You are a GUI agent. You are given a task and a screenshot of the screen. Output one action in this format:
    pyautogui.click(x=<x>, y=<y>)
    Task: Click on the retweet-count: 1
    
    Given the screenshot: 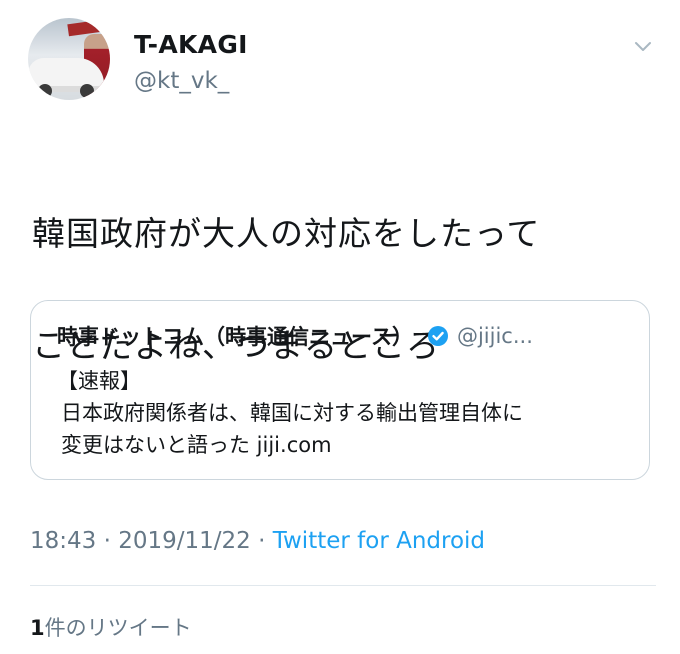 What is the action you would take?
    pyautogui.click(x=37, y=628)
    